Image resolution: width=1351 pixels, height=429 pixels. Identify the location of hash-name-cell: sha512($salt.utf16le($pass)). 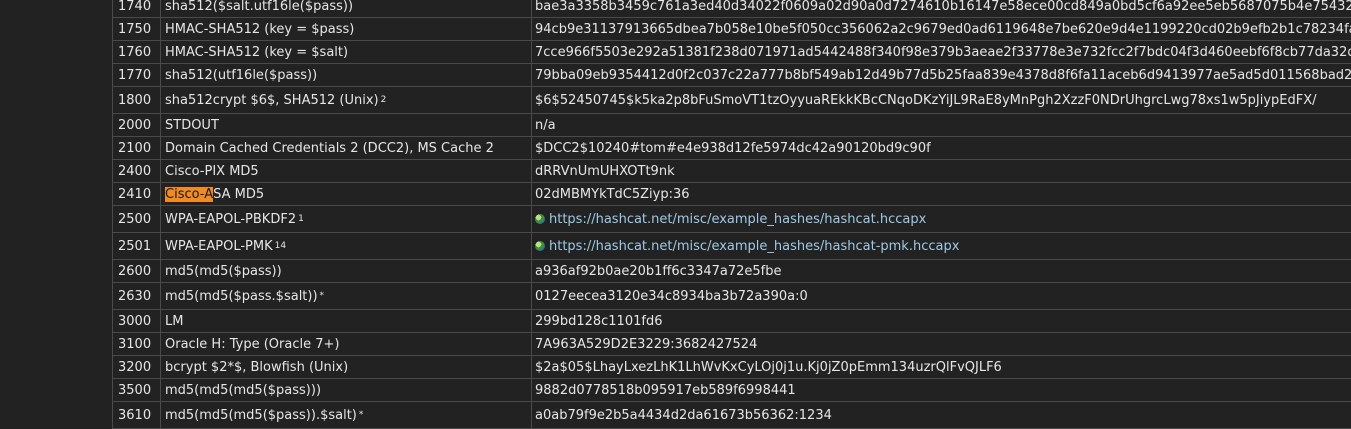
(346, 9).